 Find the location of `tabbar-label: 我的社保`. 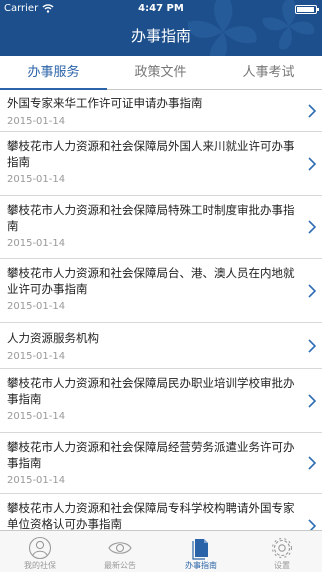

tabbar-label: 我的社保 is located at coordinates (40, 565).